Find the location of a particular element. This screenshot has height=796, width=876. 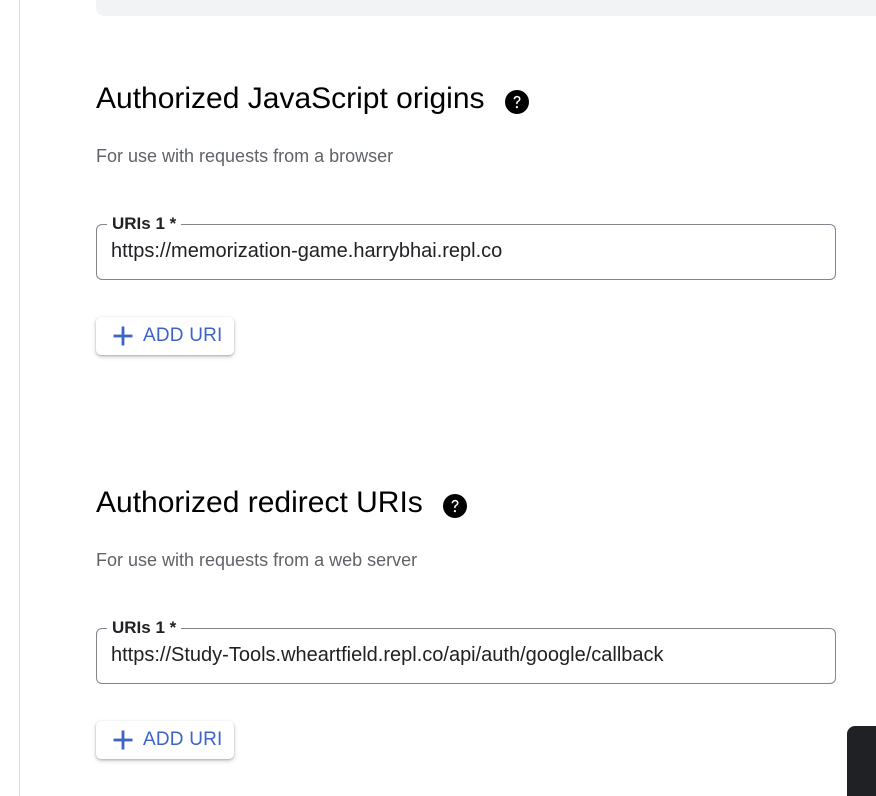

redirect-uris-heading: Authorized redirect URIs is located at coordinates (281, 503).